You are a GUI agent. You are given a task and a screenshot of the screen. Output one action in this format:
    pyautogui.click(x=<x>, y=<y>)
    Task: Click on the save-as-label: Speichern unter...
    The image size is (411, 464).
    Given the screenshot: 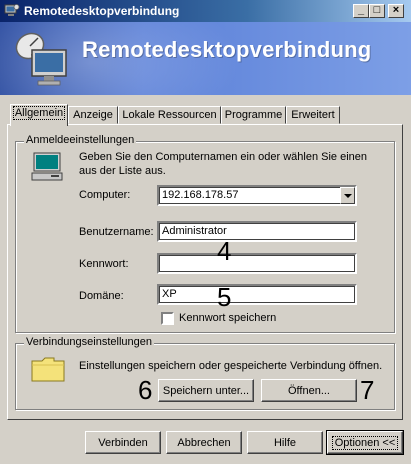 What is the action you would take?
    pyautogui.click(x=206, y=390)
    